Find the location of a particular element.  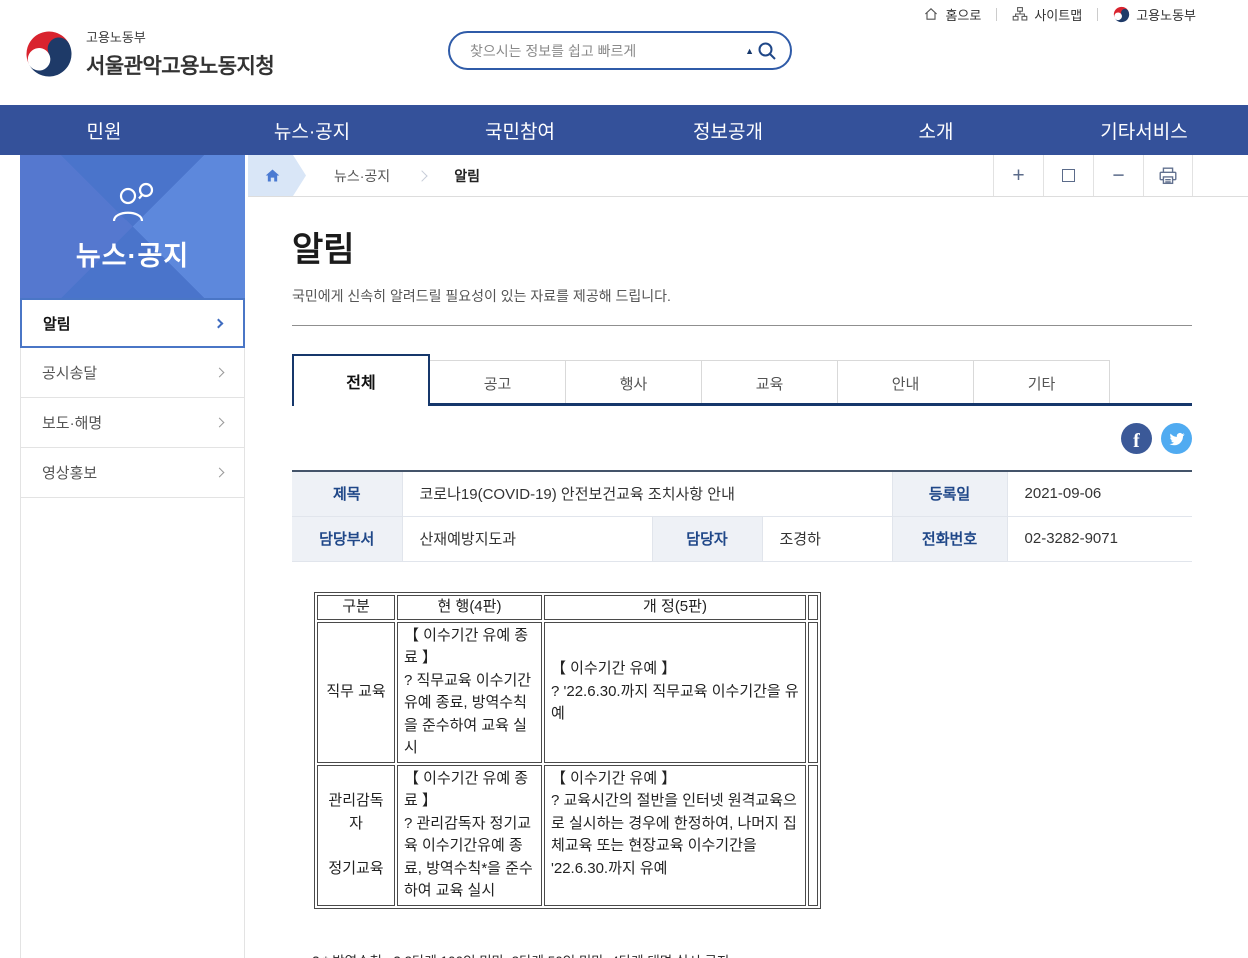

twitter-share-button is located at coordinates (1176, 438).